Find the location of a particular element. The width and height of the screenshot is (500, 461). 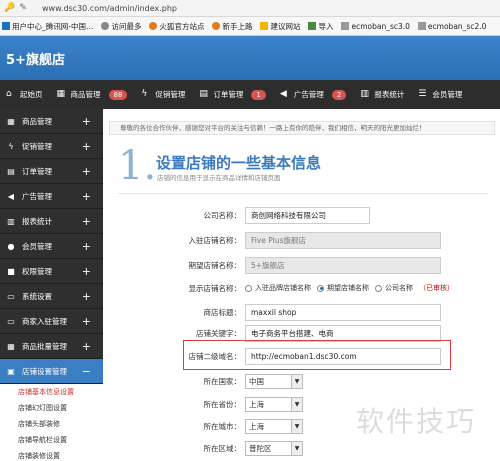

nav-orders: ▤ 订单管理 1 is located at coordinates (232, 94).